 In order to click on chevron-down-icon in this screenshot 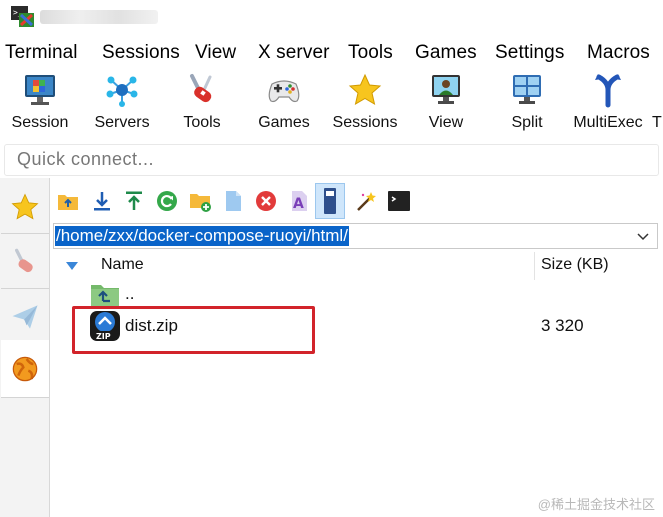, I will do `click(643, 236)`.